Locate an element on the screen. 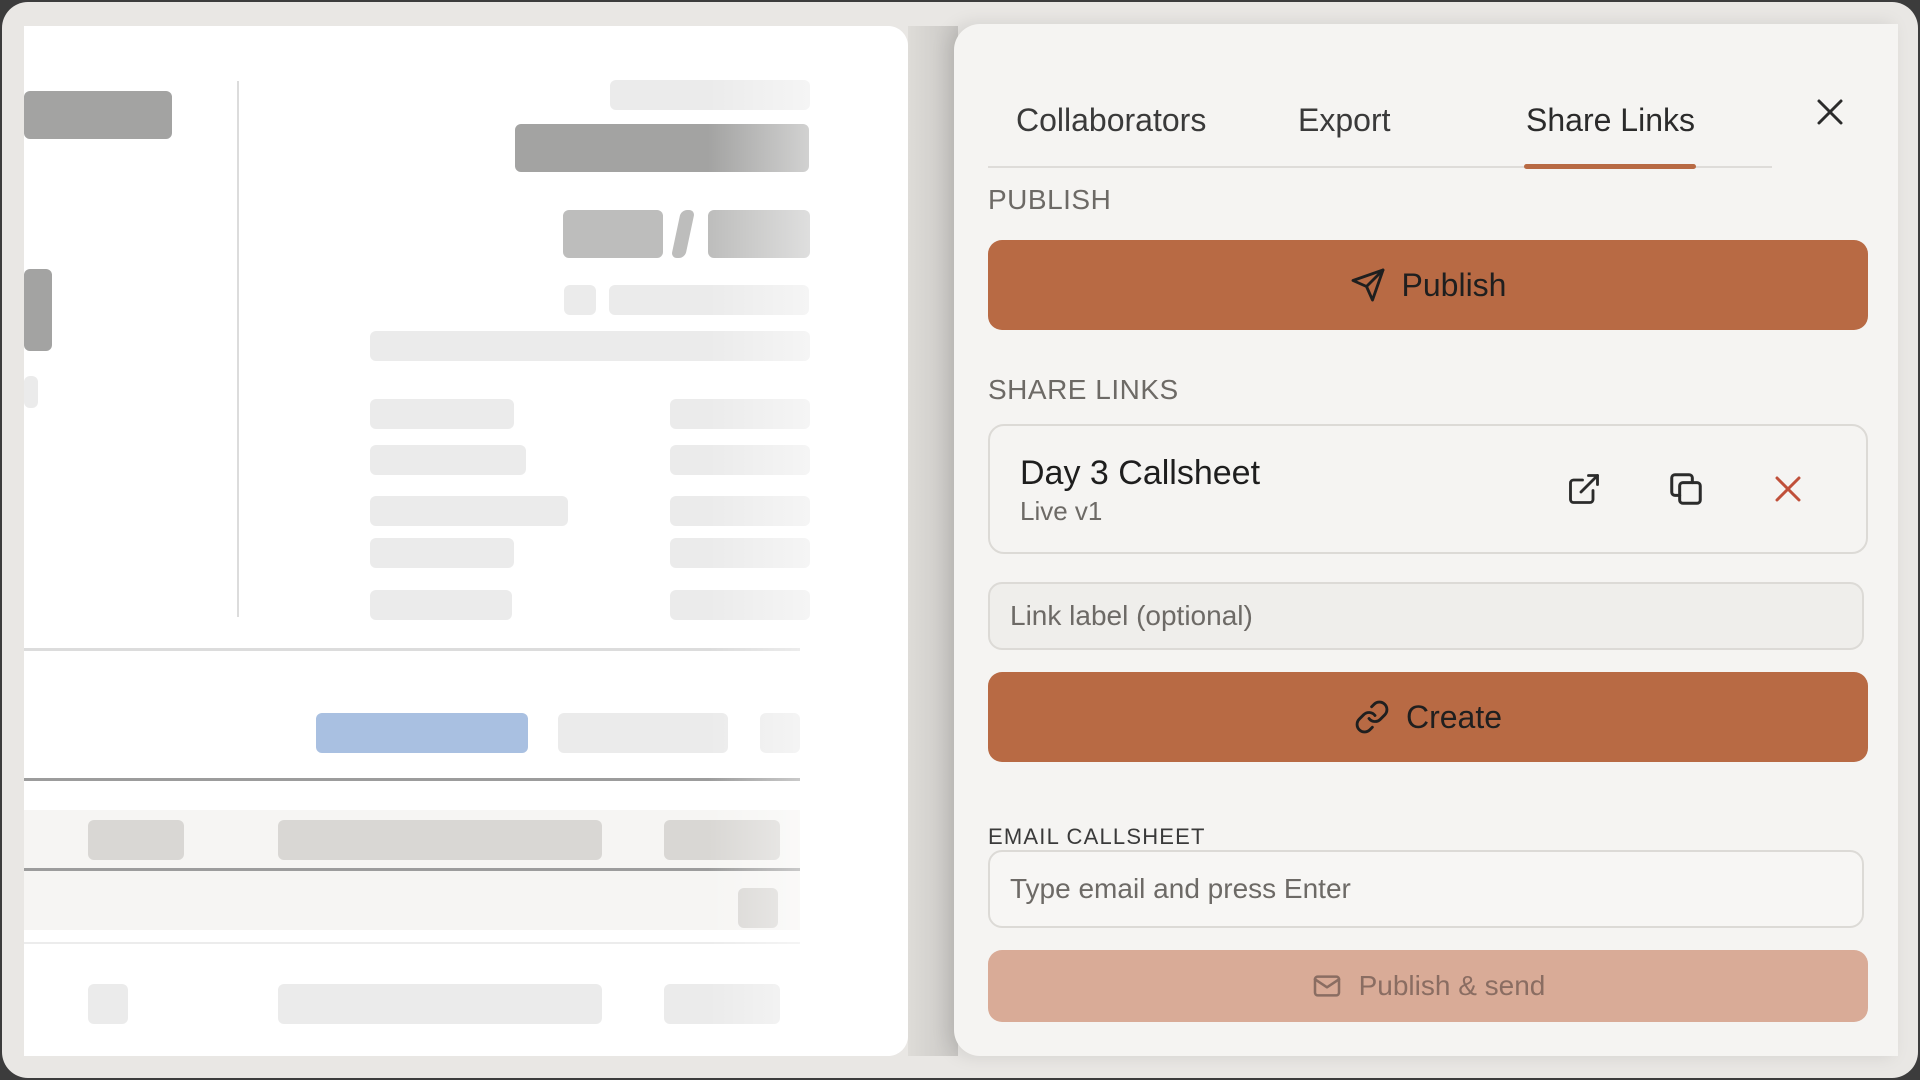 The width and height of the screenshot is (1920, 1080). tab-collaborators: Collaborators is located at coordinates (1111, 120).